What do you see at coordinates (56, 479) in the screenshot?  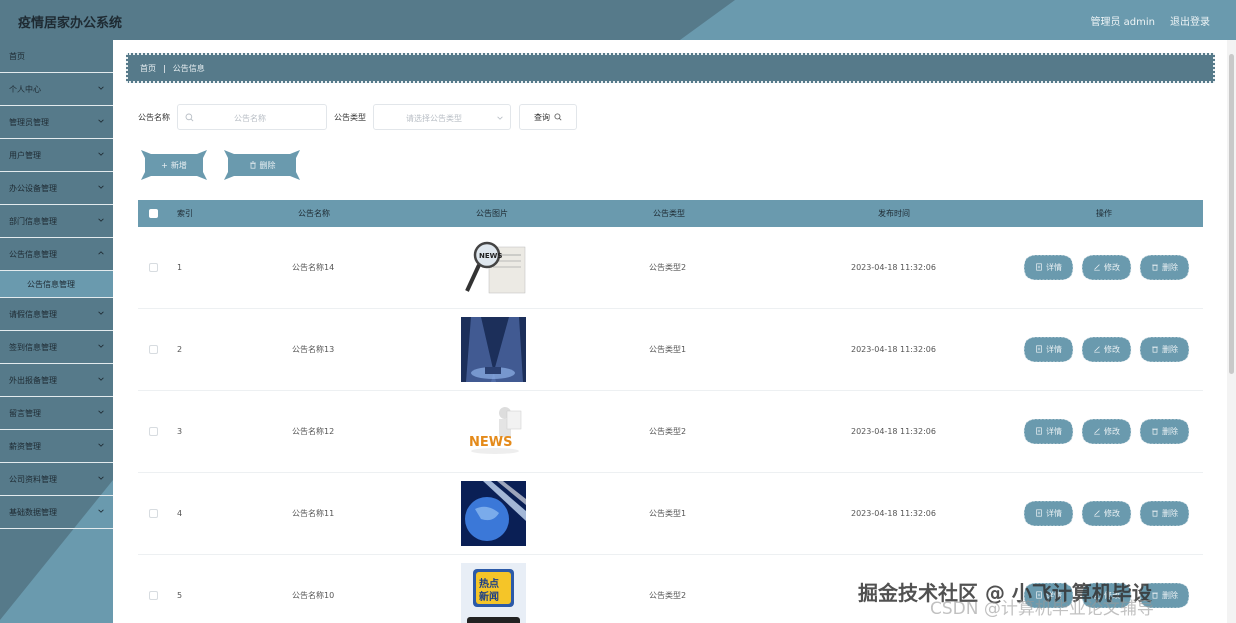 I see `sidebar-item: 公司资料管理` at bounding box center [56, 479].